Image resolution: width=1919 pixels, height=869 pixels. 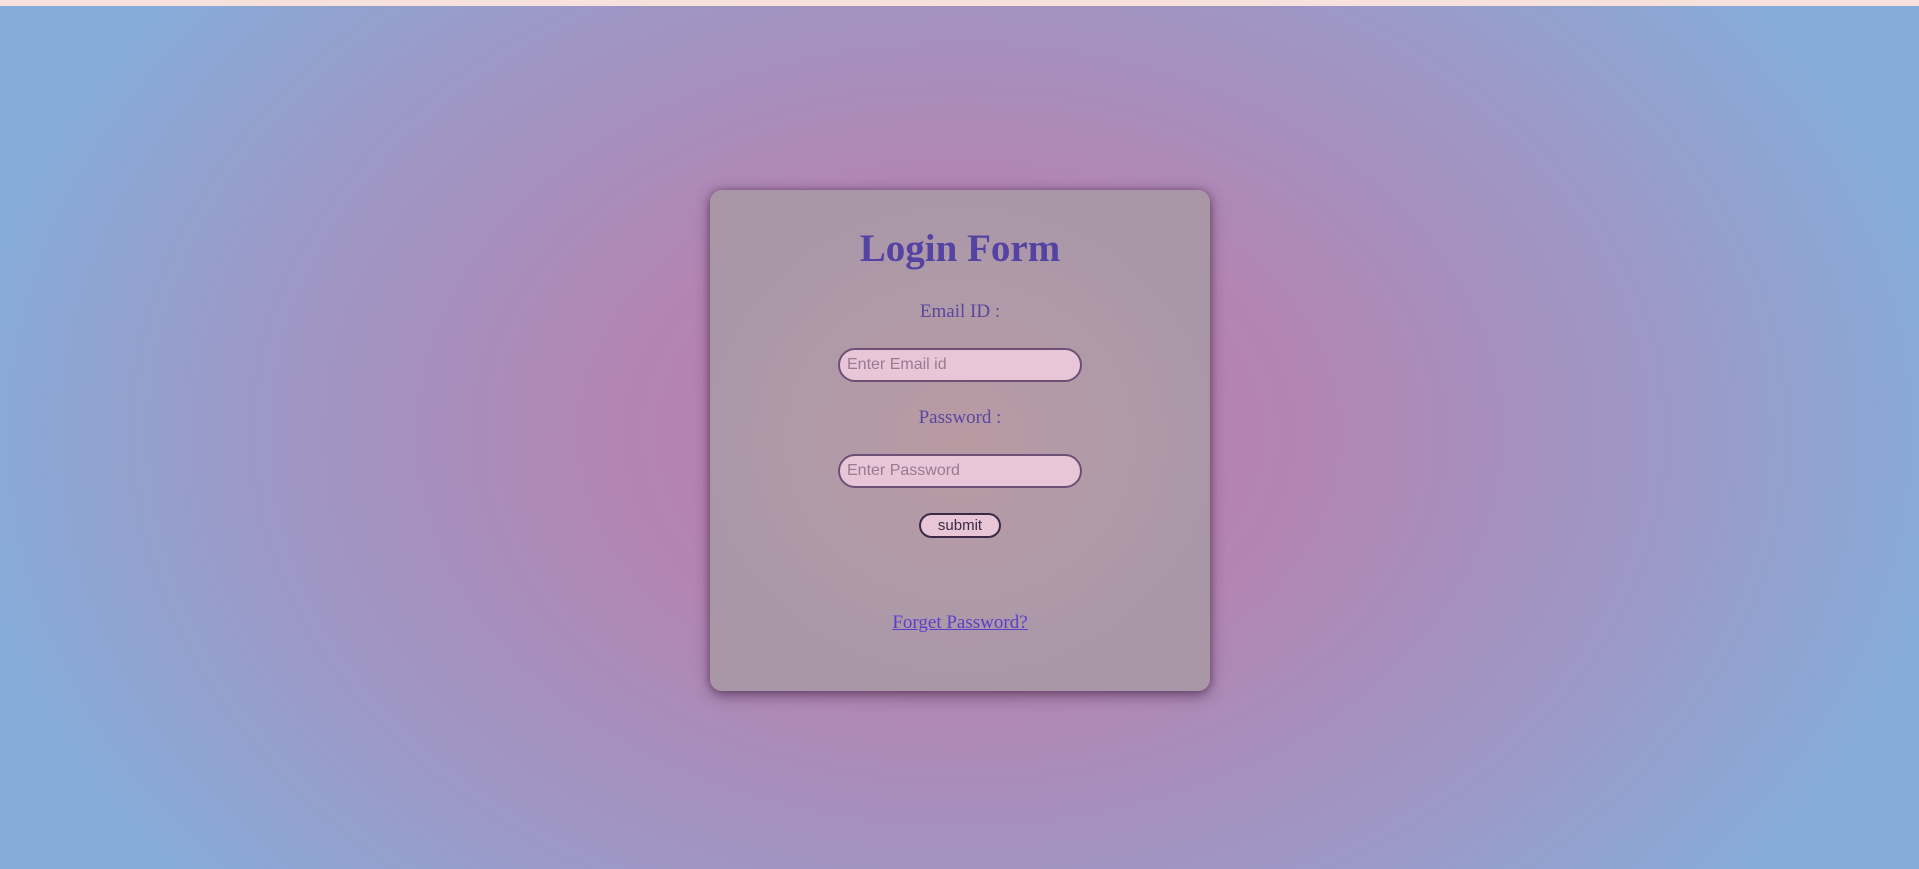 I want to click on top-strip, so click(x=959, y=3).